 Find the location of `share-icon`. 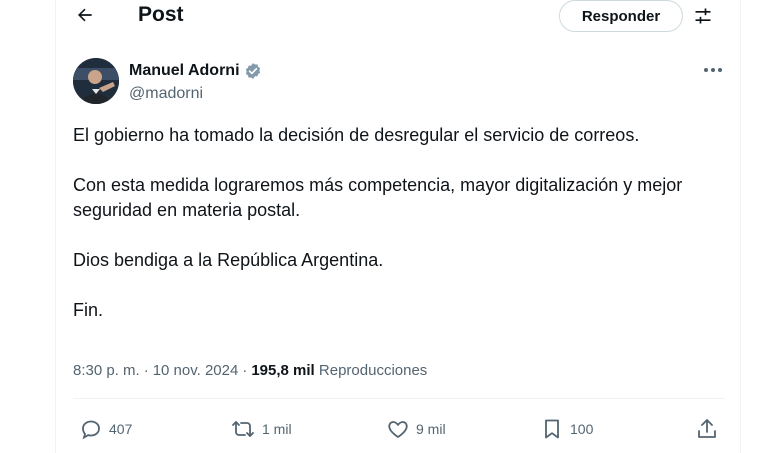

share-icon is located at coordinates (707, 428).